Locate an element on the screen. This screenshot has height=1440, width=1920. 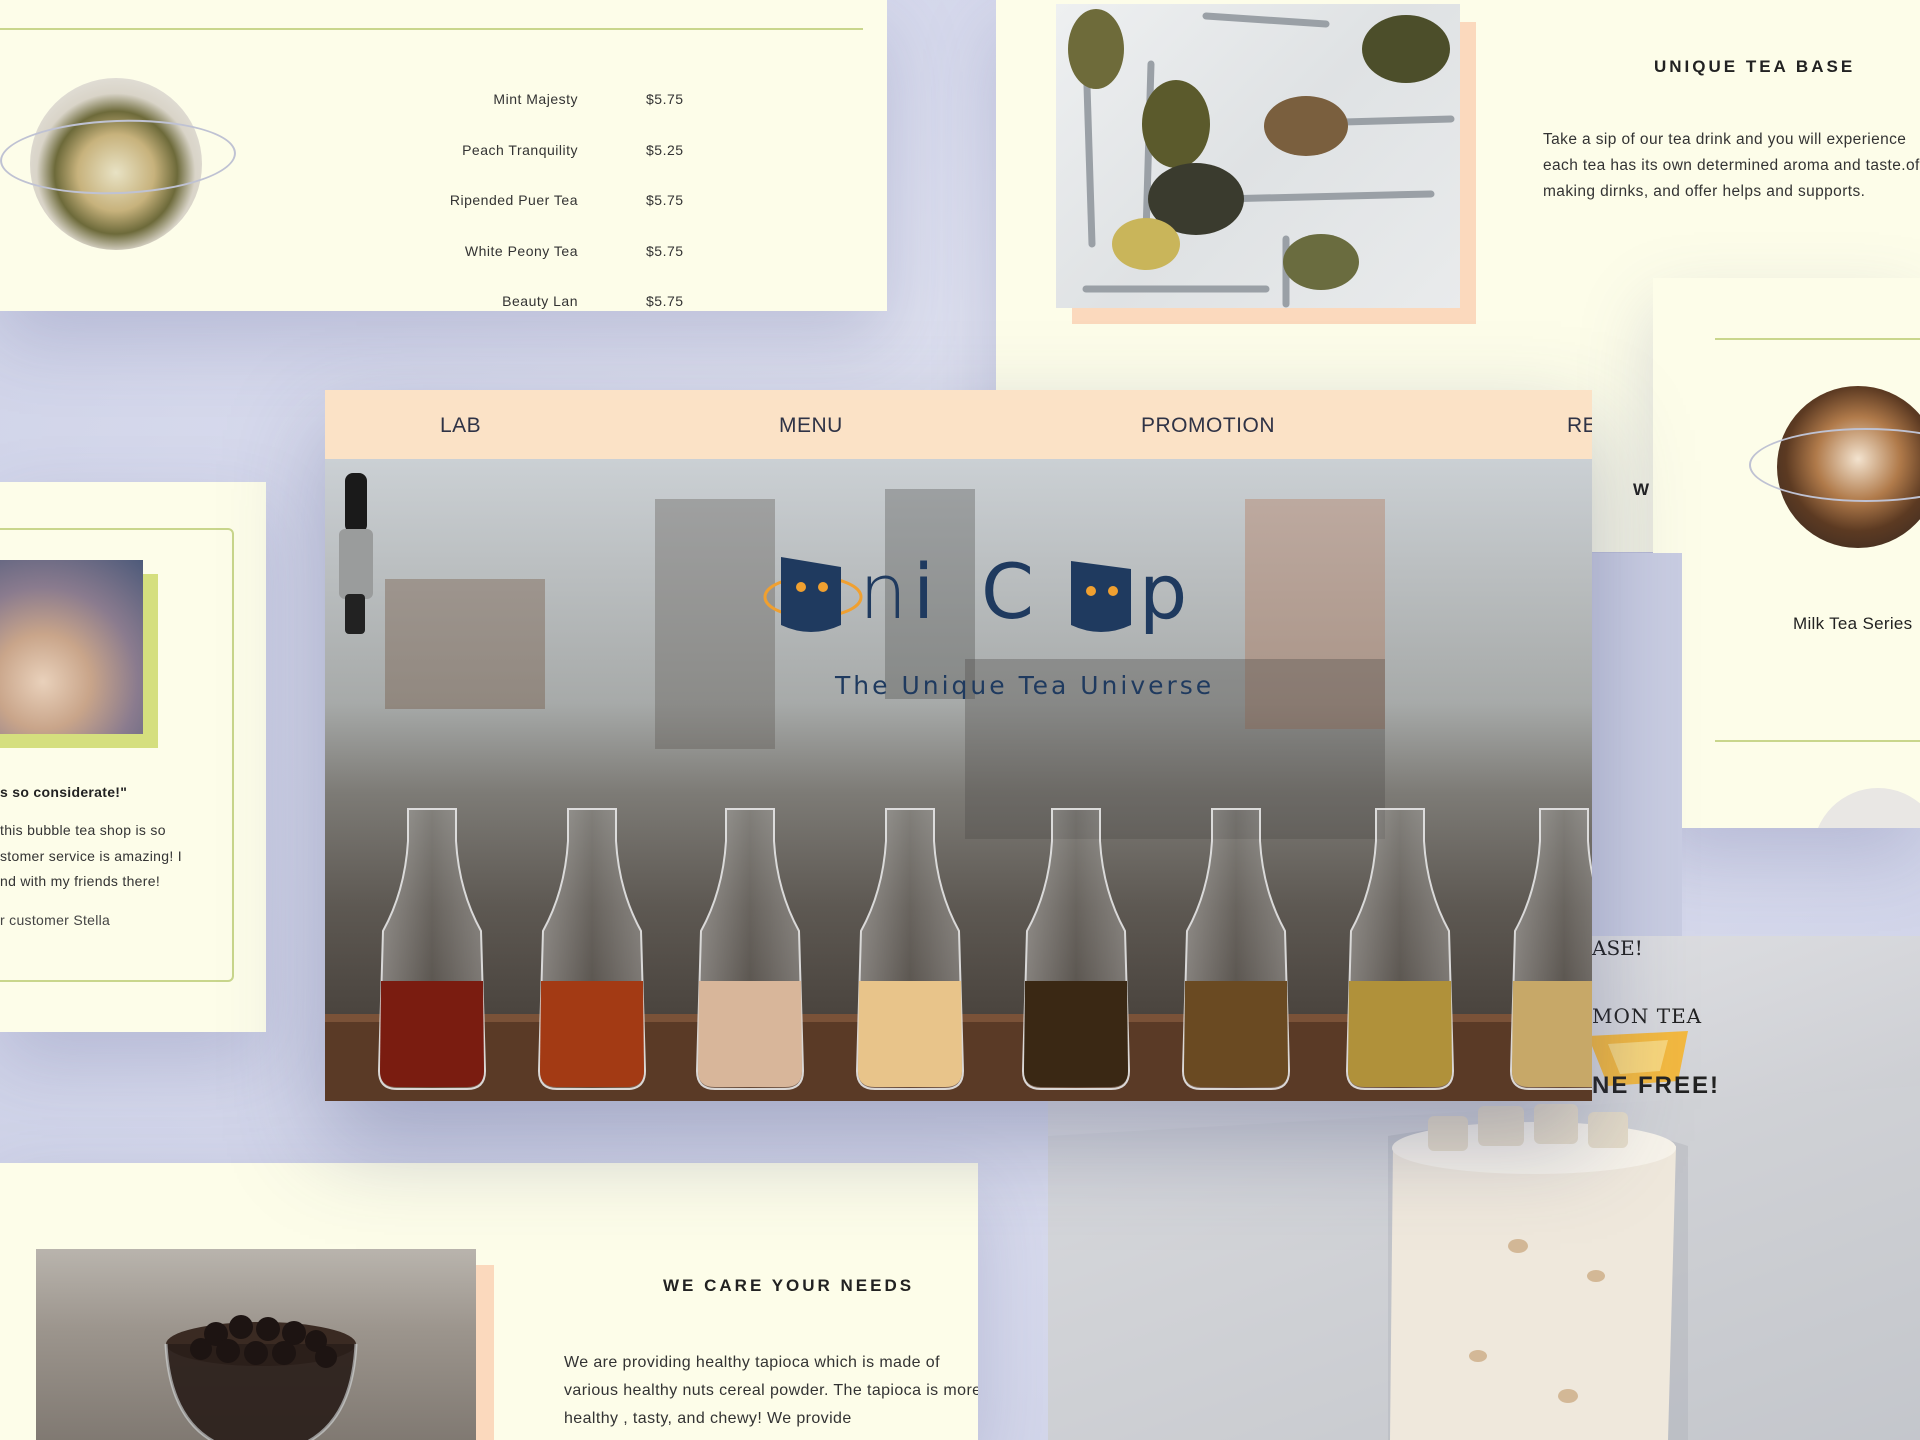
tea-spoons-photo is located at coordinates (1258, 156).